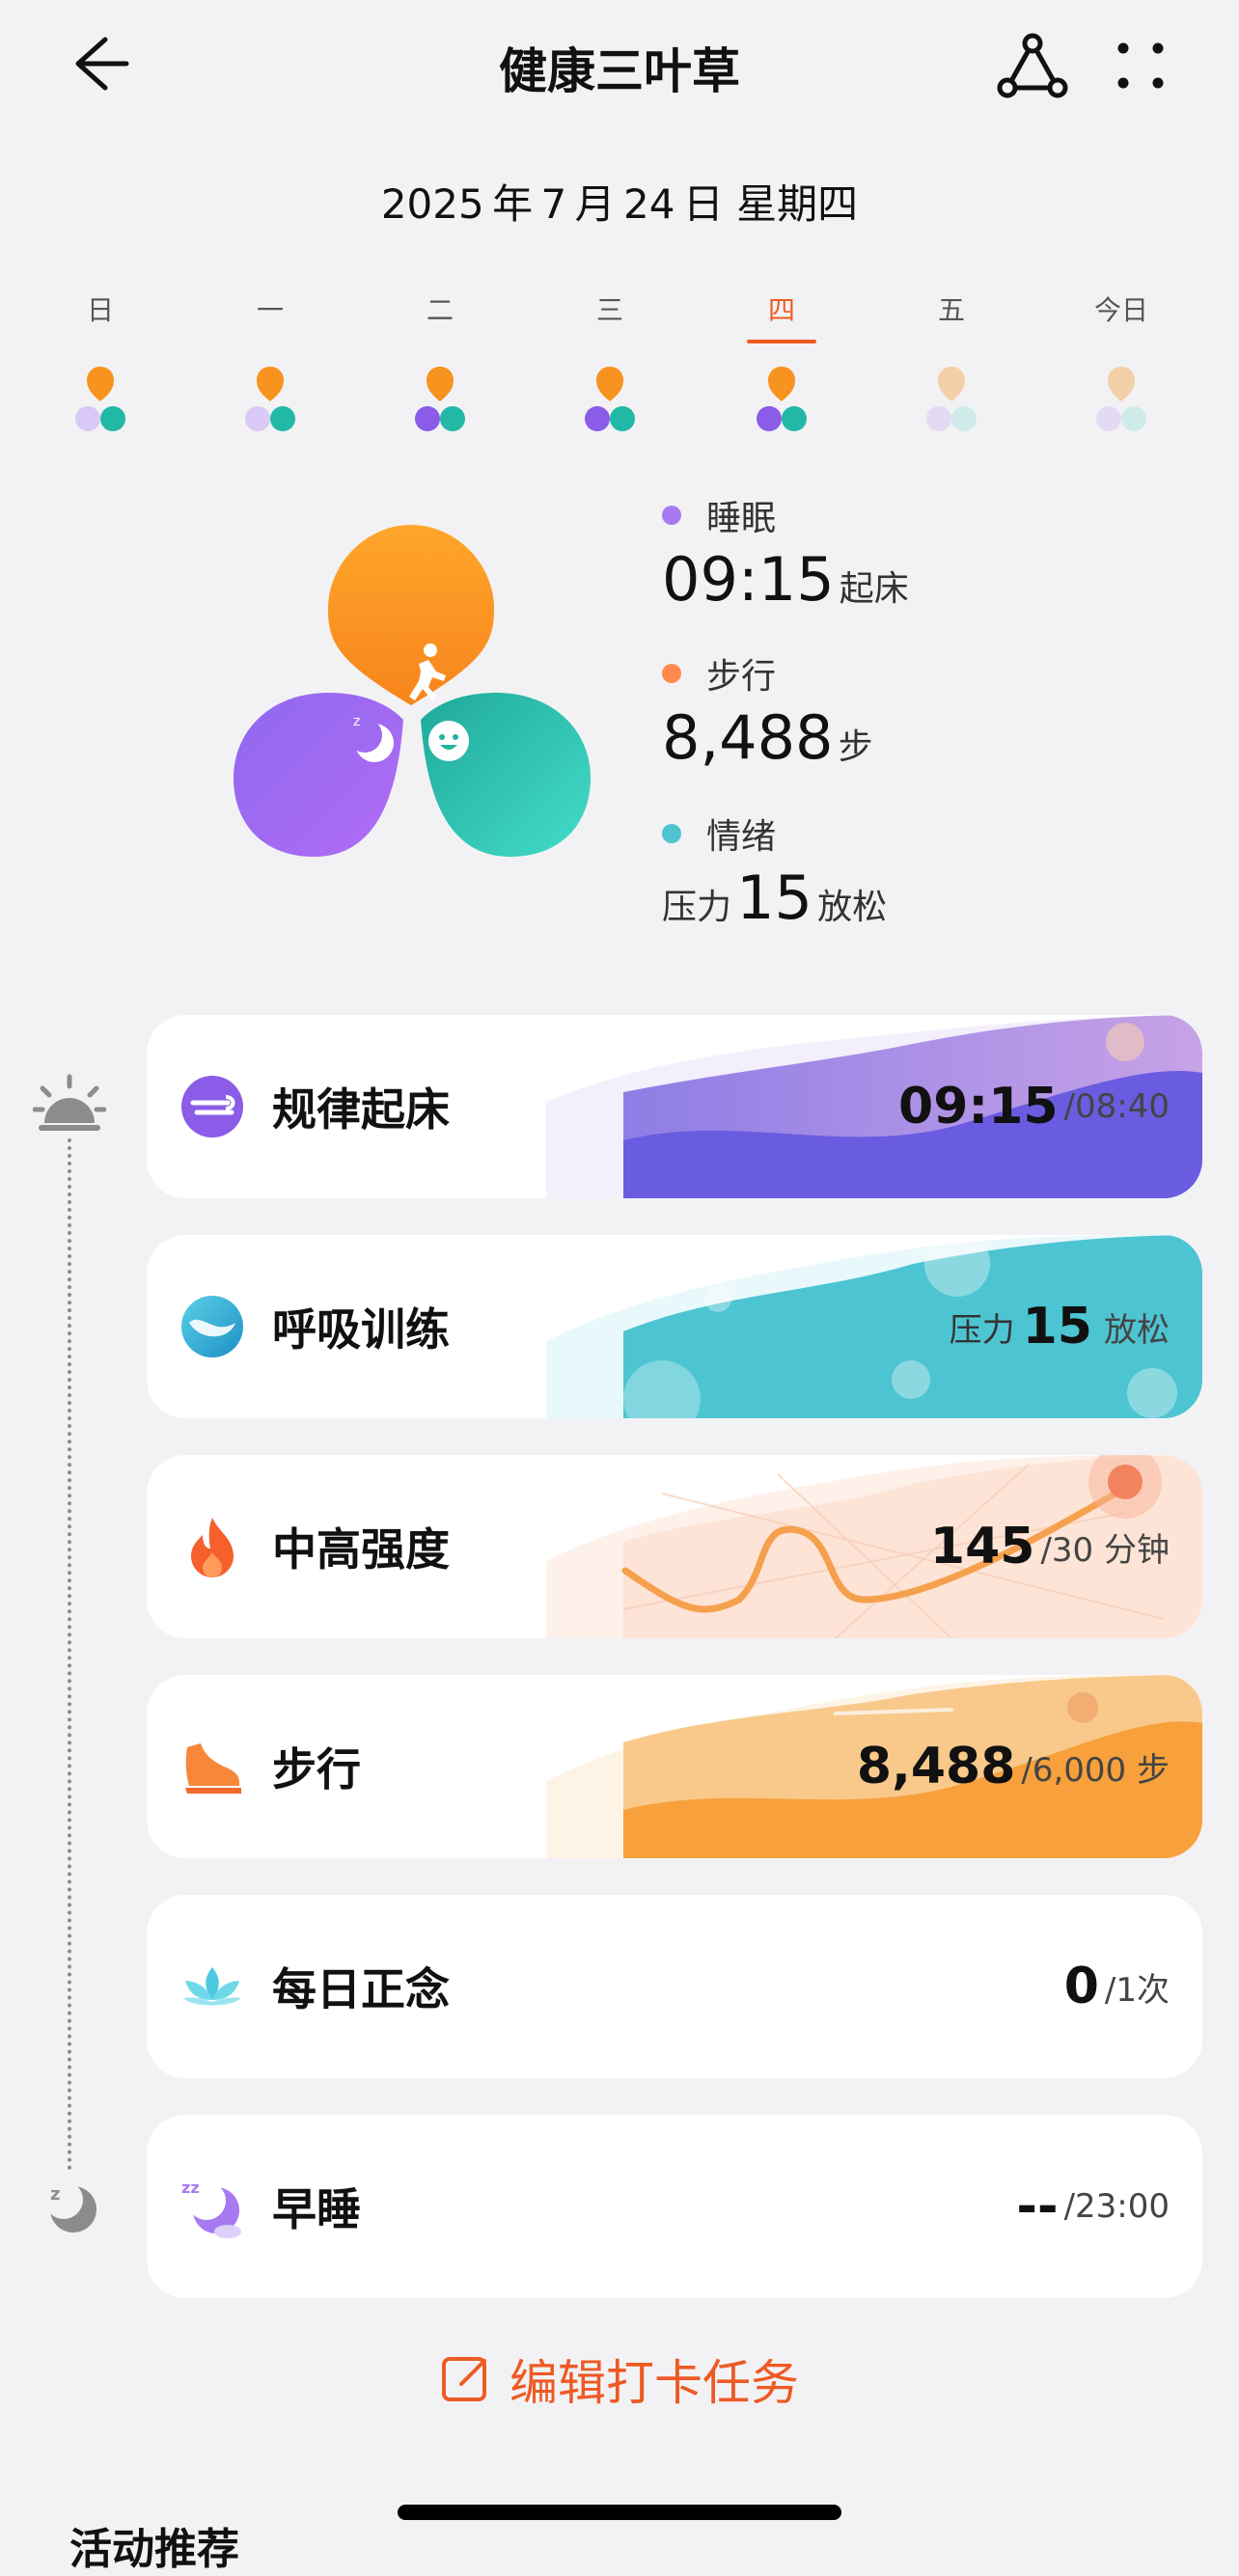 This screenshot has width=1239, height=2576. What do you see at coordinates (781, 310) in the screenshot?
I see `week-day-label: 四` at bounding box center [781, 310].